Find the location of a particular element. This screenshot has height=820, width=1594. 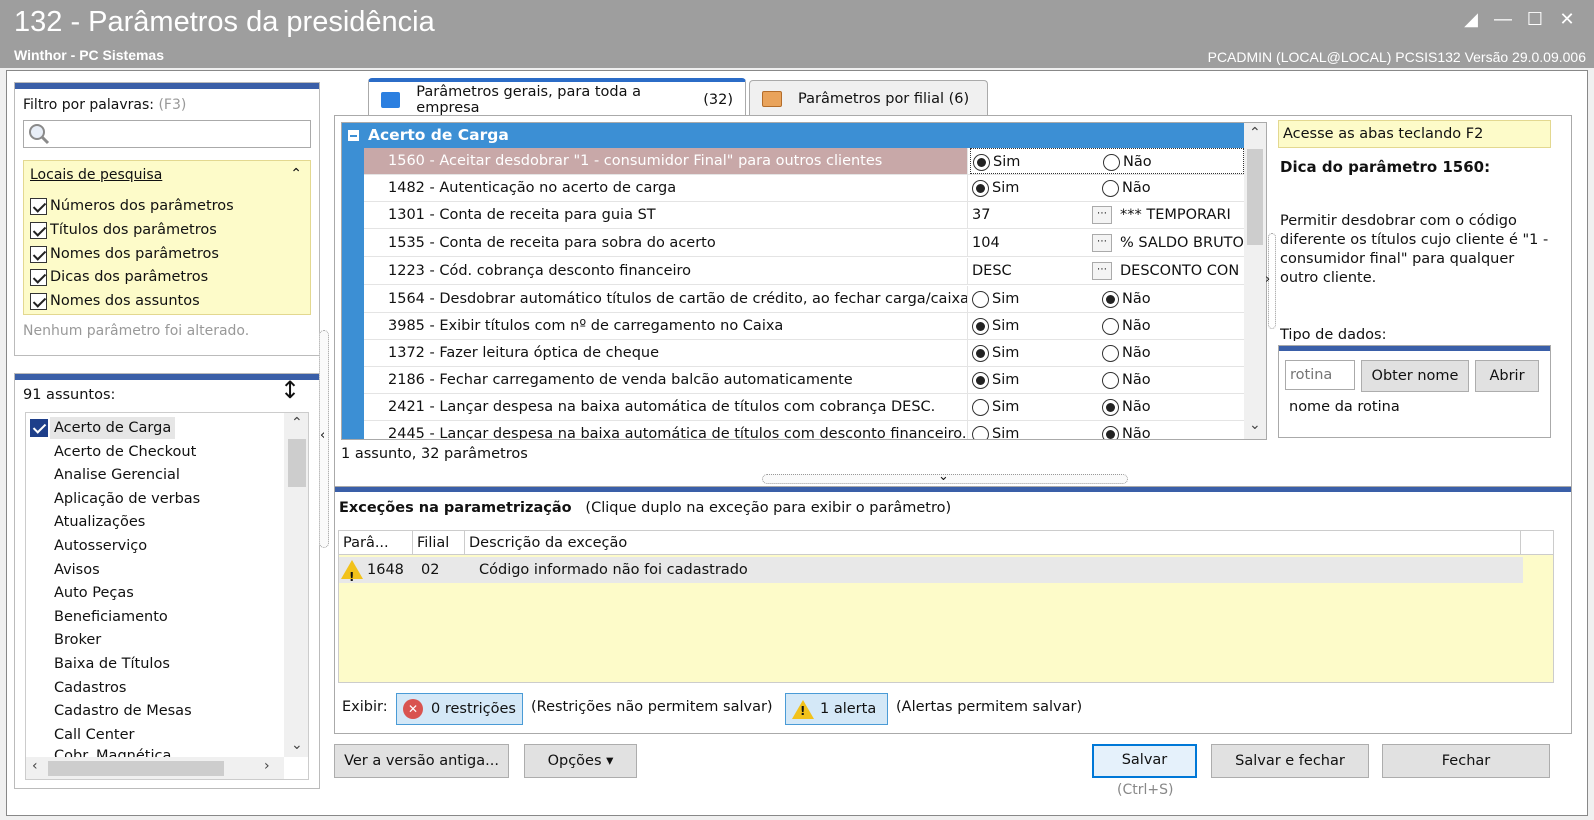

location-option: Títulos dos parâmetros is located at coordinates (123, 230).